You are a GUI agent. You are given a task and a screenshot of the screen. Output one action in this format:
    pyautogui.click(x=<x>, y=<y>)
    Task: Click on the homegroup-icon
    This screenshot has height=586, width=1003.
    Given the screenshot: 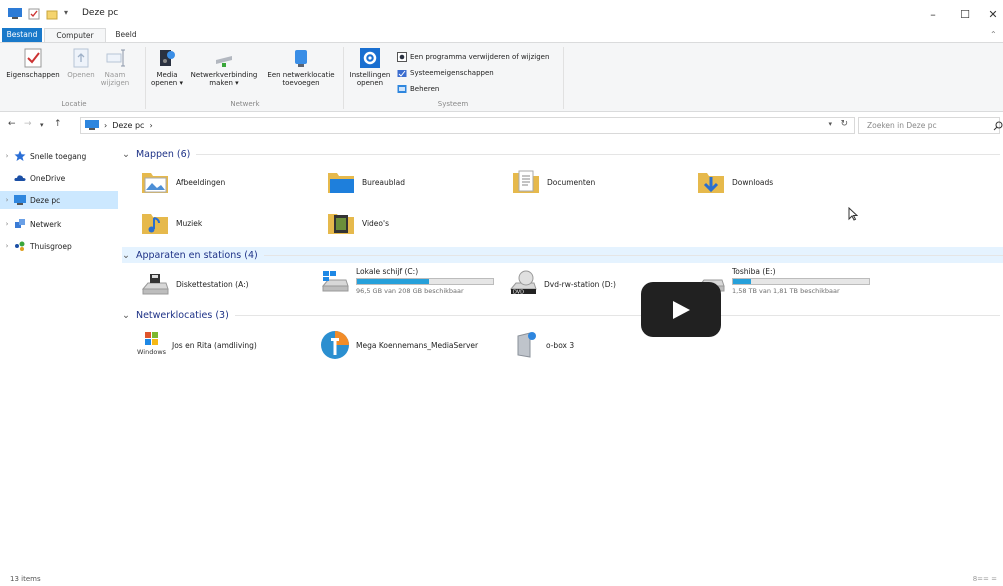 What is the action you would take?
    pyautogui.click(x=20, y=246)
    